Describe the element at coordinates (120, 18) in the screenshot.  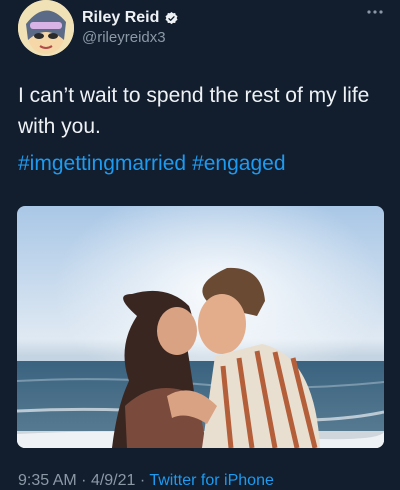
I see `author-display-name: Riley Reid` at that location.